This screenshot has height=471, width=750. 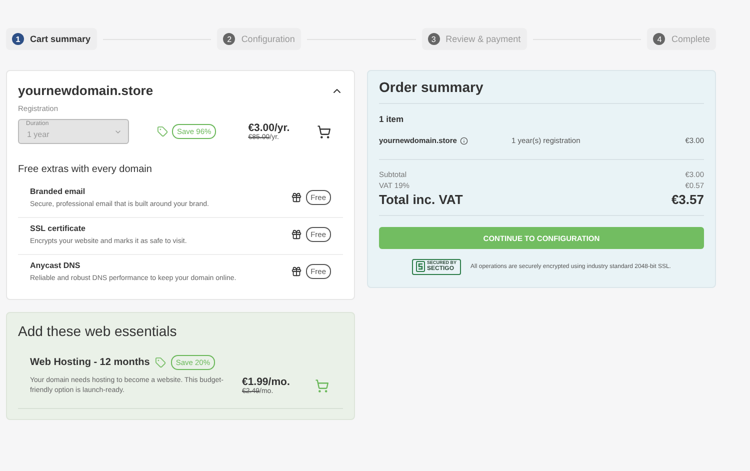 What do you see at coordinates (434, 39) in the screenshot?
I see `step-number: 3` at bounding box center [434, 39].